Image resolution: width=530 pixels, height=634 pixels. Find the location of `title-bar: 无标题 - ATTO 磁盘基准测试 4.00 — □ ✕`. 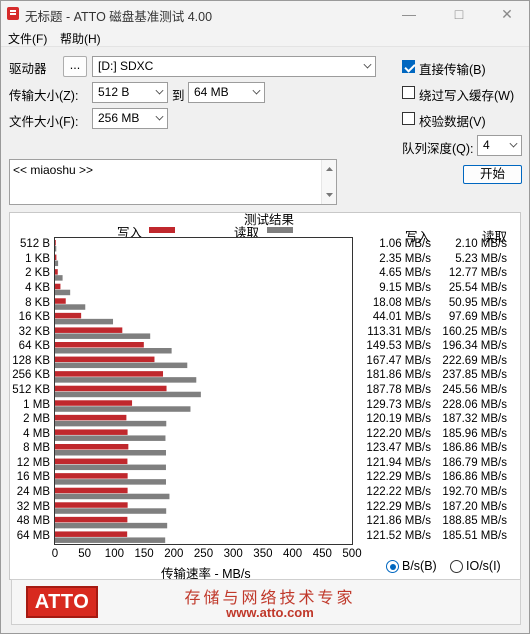

title-bar: 无标题 - ATTO 磁盘基准测试 4.00 — □ ✕ is located at coordinates (265, 14).